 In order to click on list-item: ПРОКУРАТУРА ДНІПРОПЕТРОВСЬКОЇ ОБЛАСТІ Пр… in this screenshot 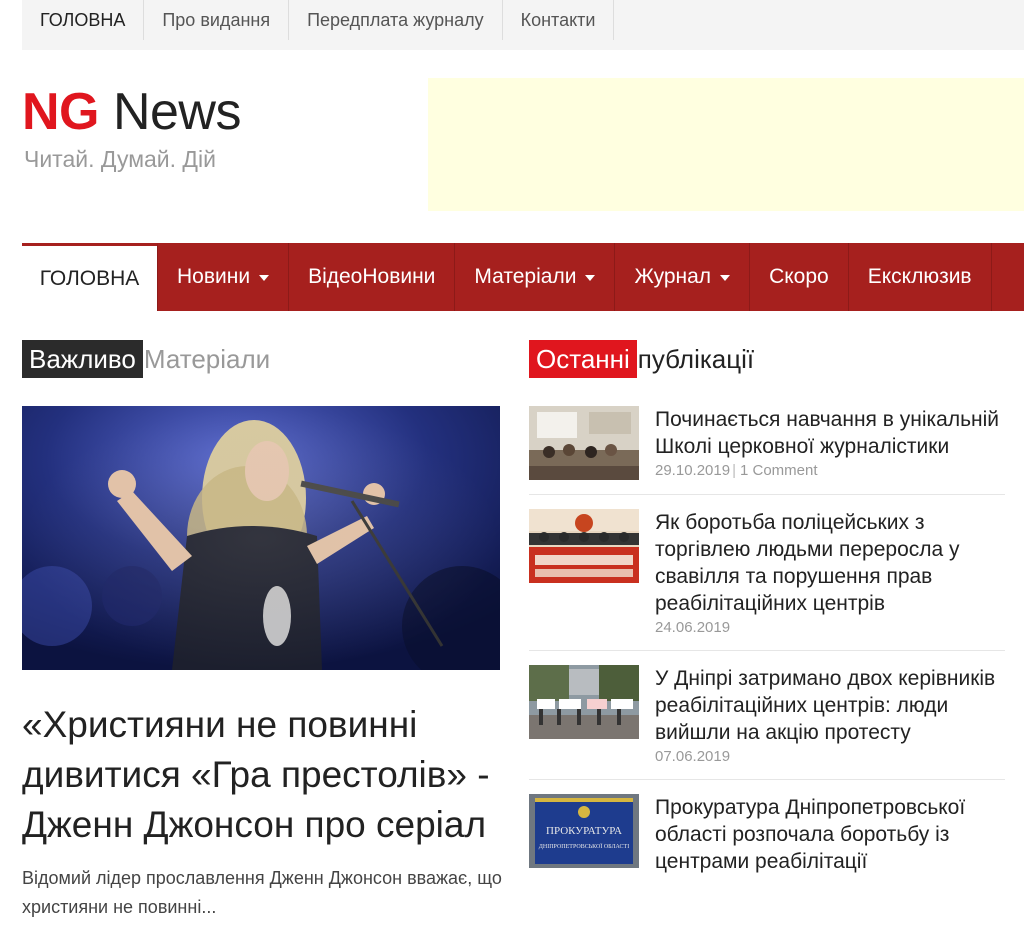, I will do `click(767, 841)`.